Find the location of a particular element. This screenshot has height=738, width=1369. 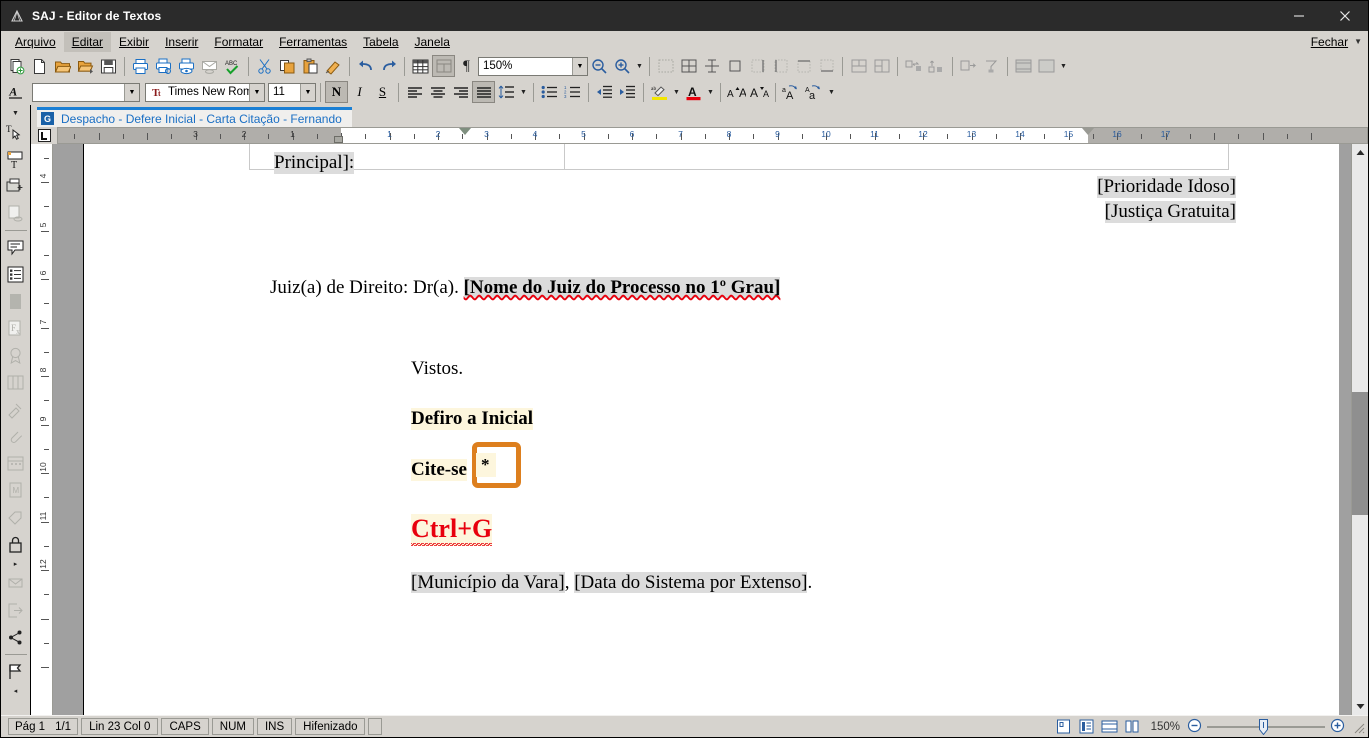

status-num: NUM is located at coordinates (232, 726).